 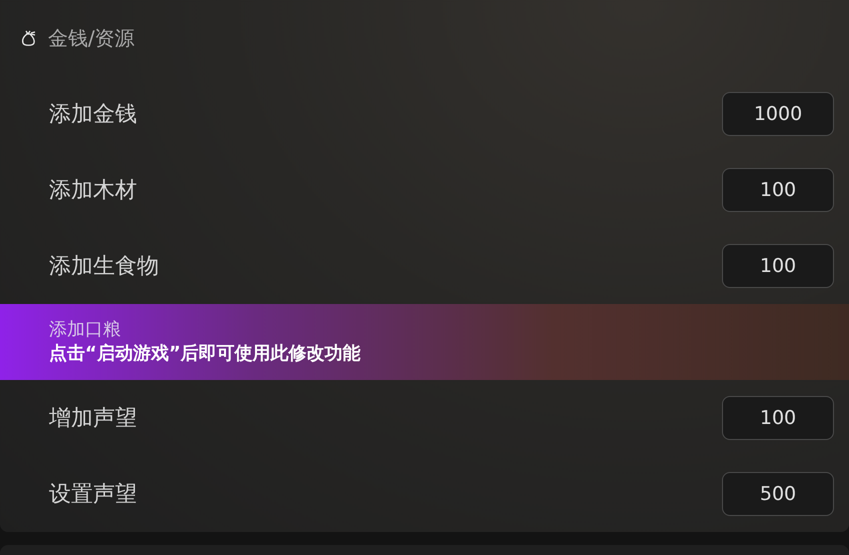 I want to click on section-title: 金钱/资源, so click(x=91, y=38).